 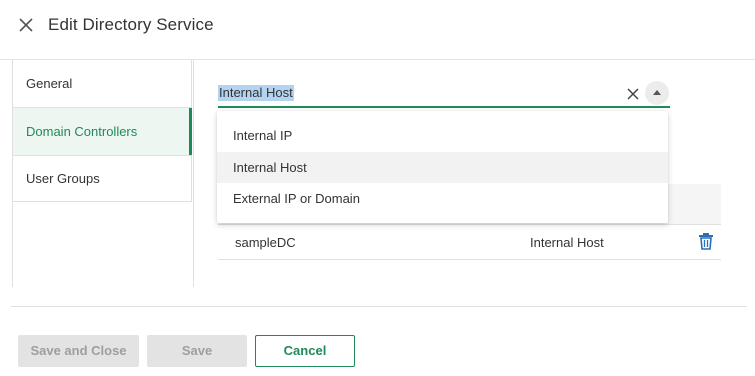 What do you see at coordinates (26, 25) in the screenshot?
I see `close-icon` at bounding box center [26, 25].